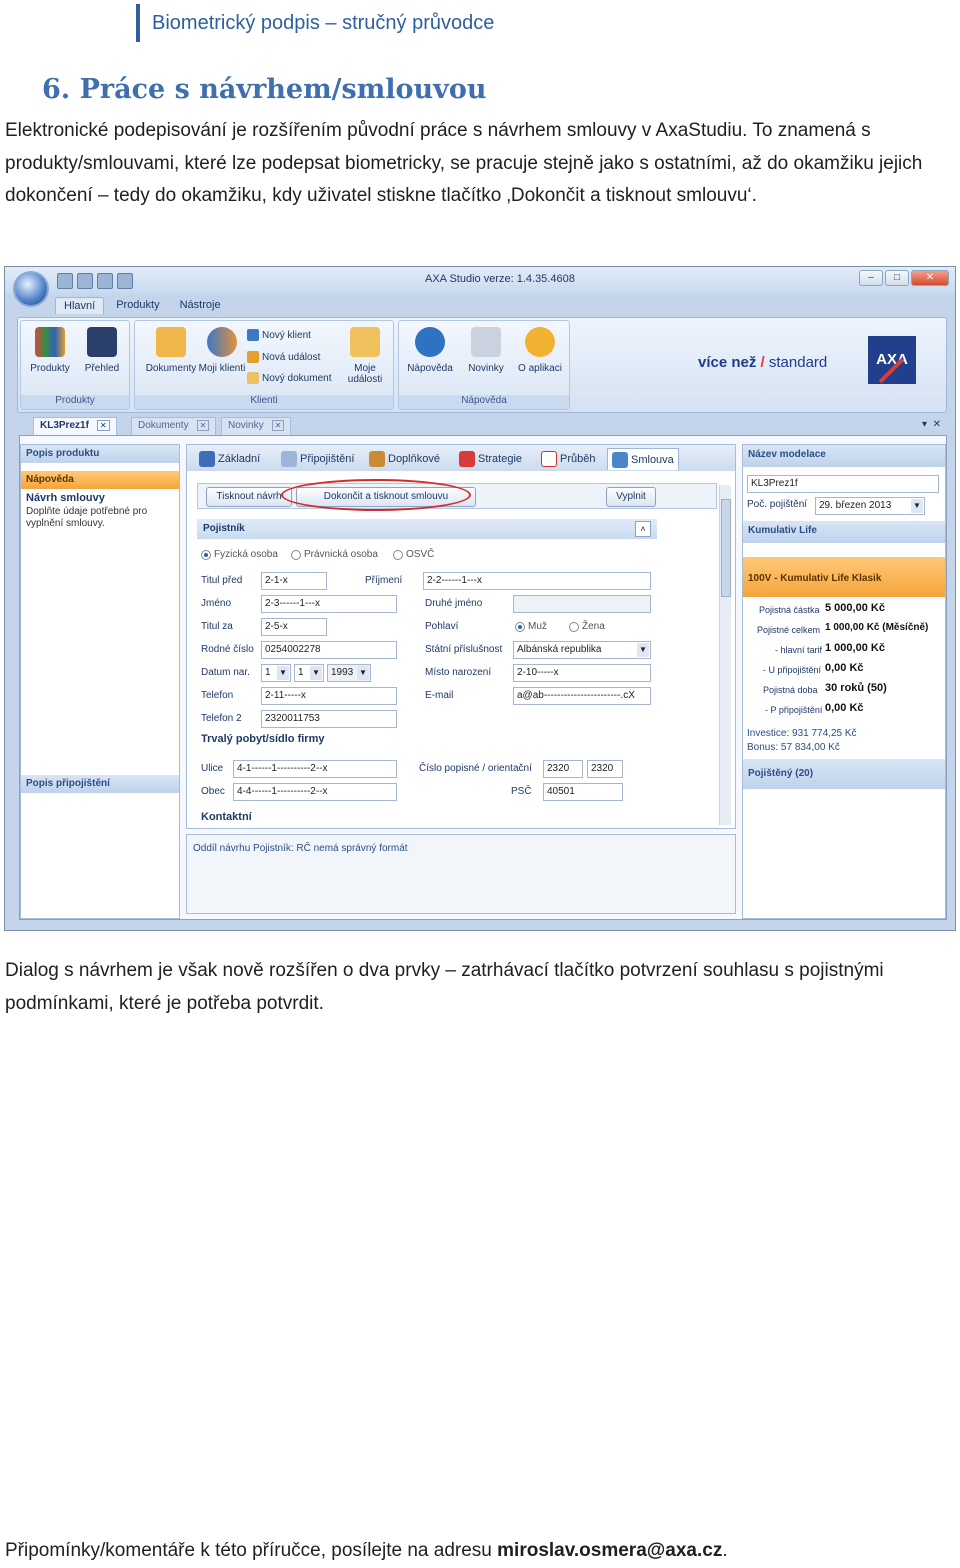 This screenshot has width=960, height=1568. I want to click on cube-icon, so click(467, 459).